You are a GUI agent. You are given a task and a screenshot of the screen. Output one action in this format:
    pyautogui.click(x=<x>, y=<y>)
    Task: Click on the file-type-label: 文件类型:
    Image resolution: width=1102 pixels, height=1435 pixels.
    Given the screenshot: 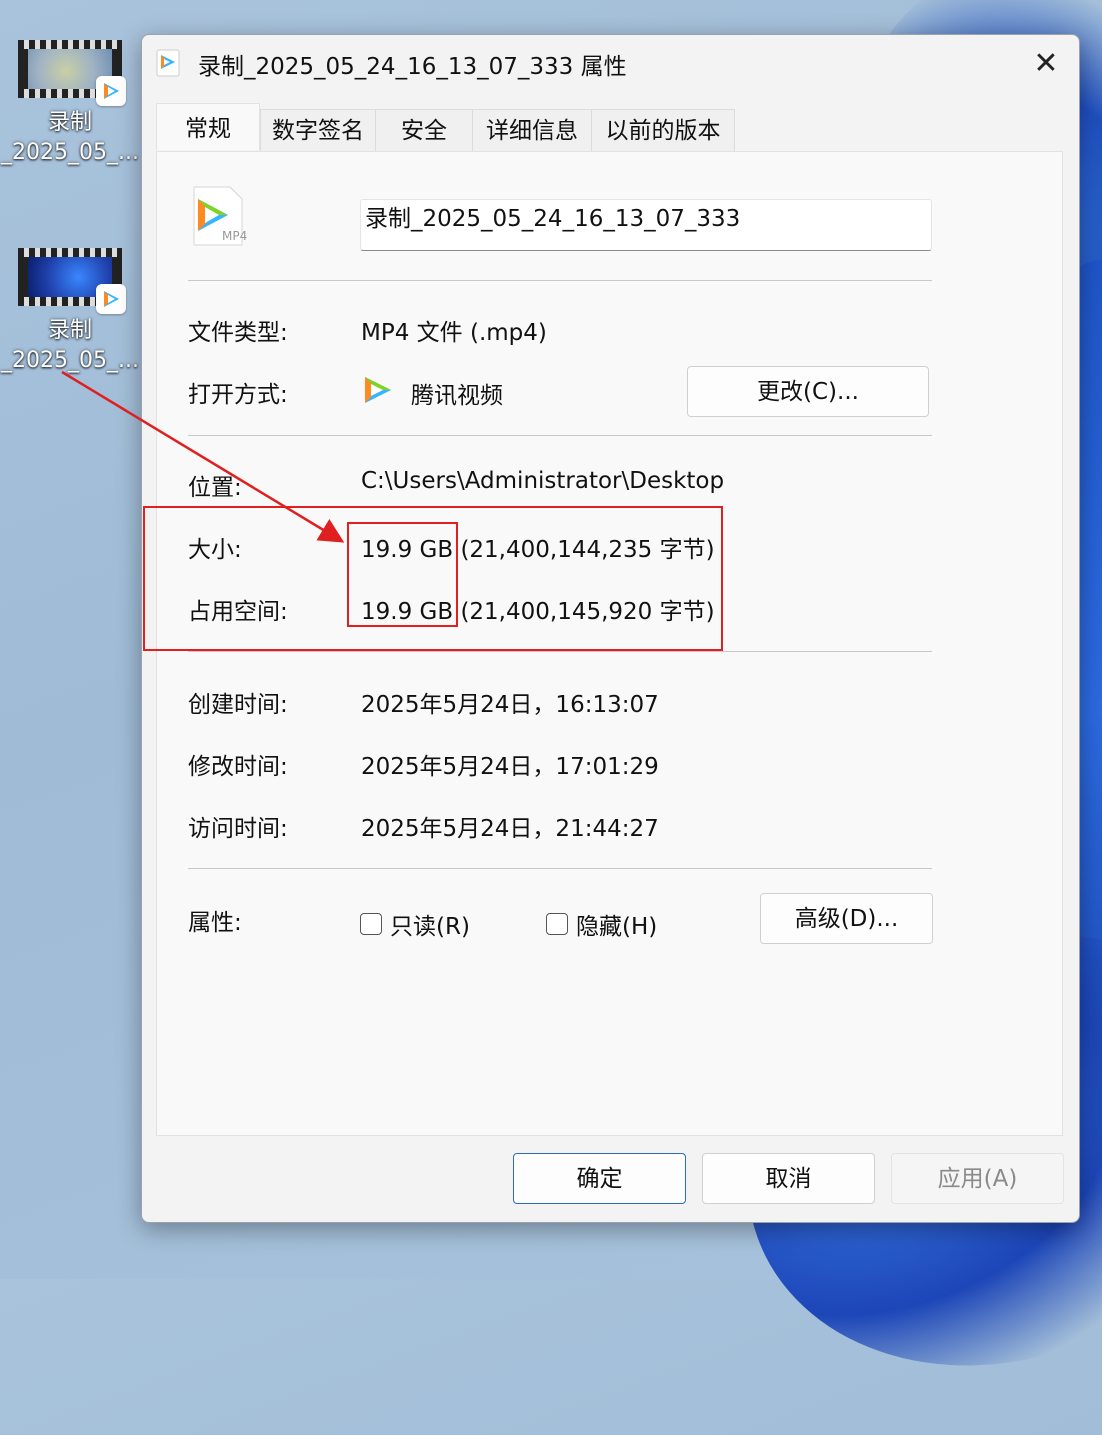 What is the action you would take?
    pyautogui.click(x=238, y=333)
    